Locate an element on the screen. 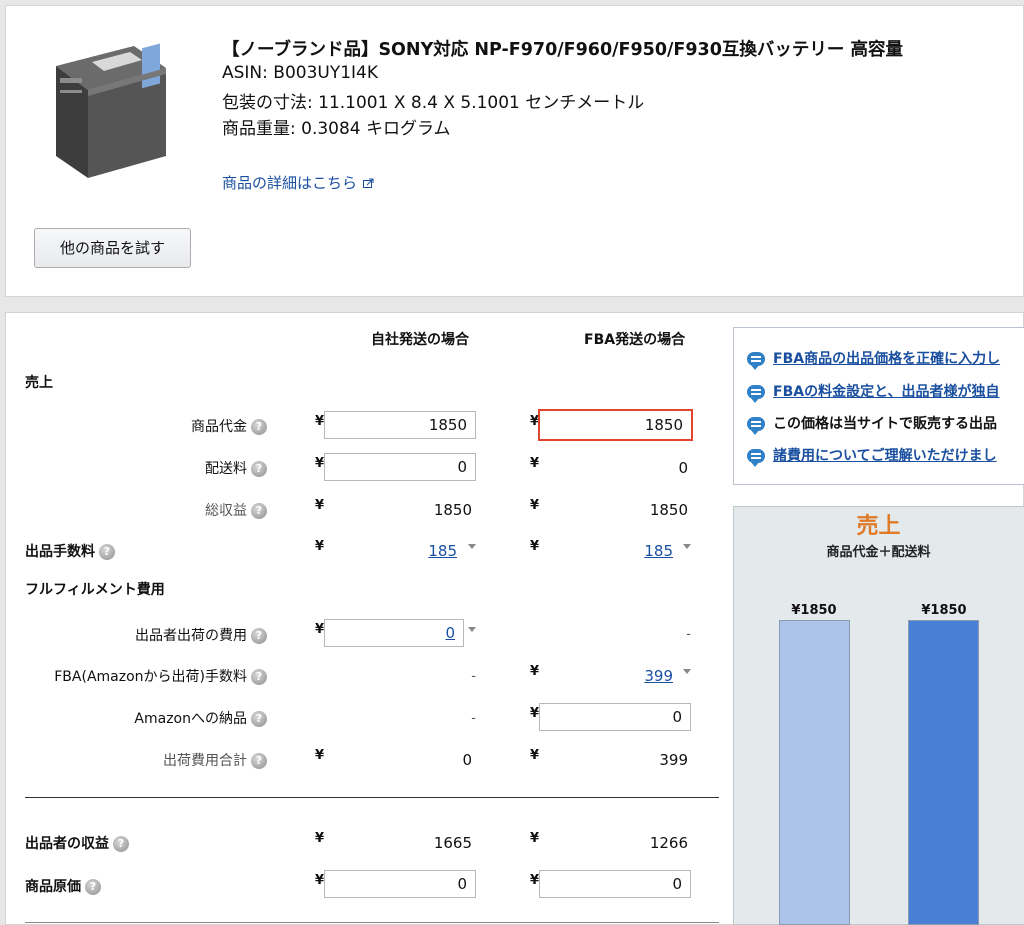  row-label-text: 商品原価 is located at coordinates (53, 887).